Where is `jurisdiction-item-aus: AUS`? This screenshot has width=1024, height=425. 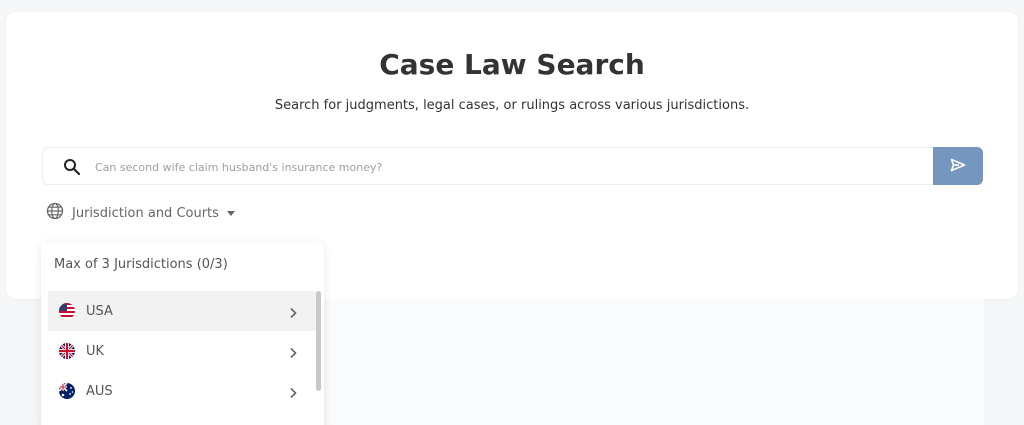
jurisdiction-item-aus: AUS is located at coordinates (182, 391).